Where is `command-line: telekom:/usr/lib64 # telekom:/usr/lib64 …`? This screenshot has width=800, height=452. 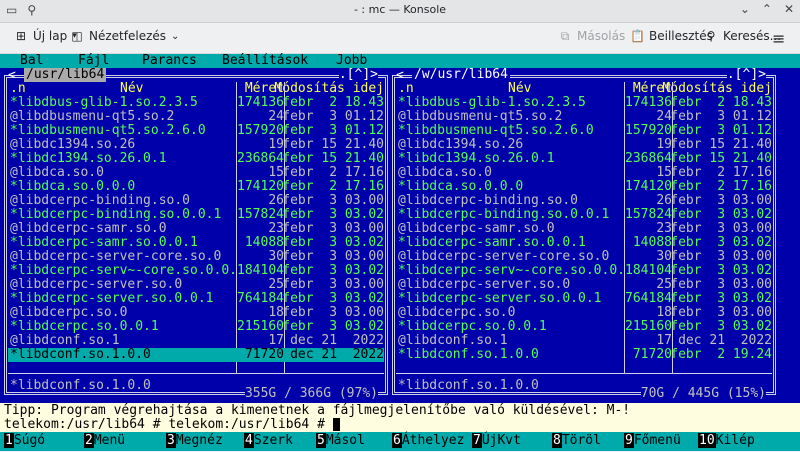
command-line: telekom:/usr/lib64 # telekom:/usr/lib64 … is located at coordinates (172, 425).